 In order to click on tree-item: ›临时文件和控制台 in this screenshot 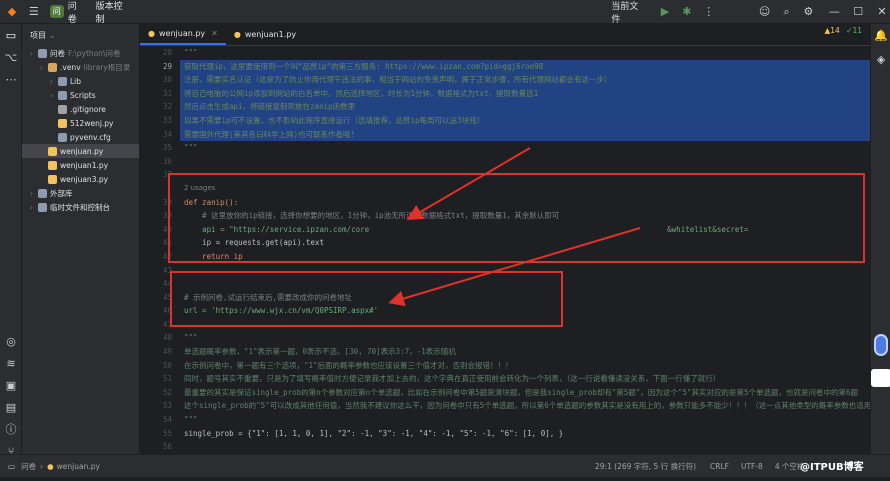, I will do `click(80, 207)`.